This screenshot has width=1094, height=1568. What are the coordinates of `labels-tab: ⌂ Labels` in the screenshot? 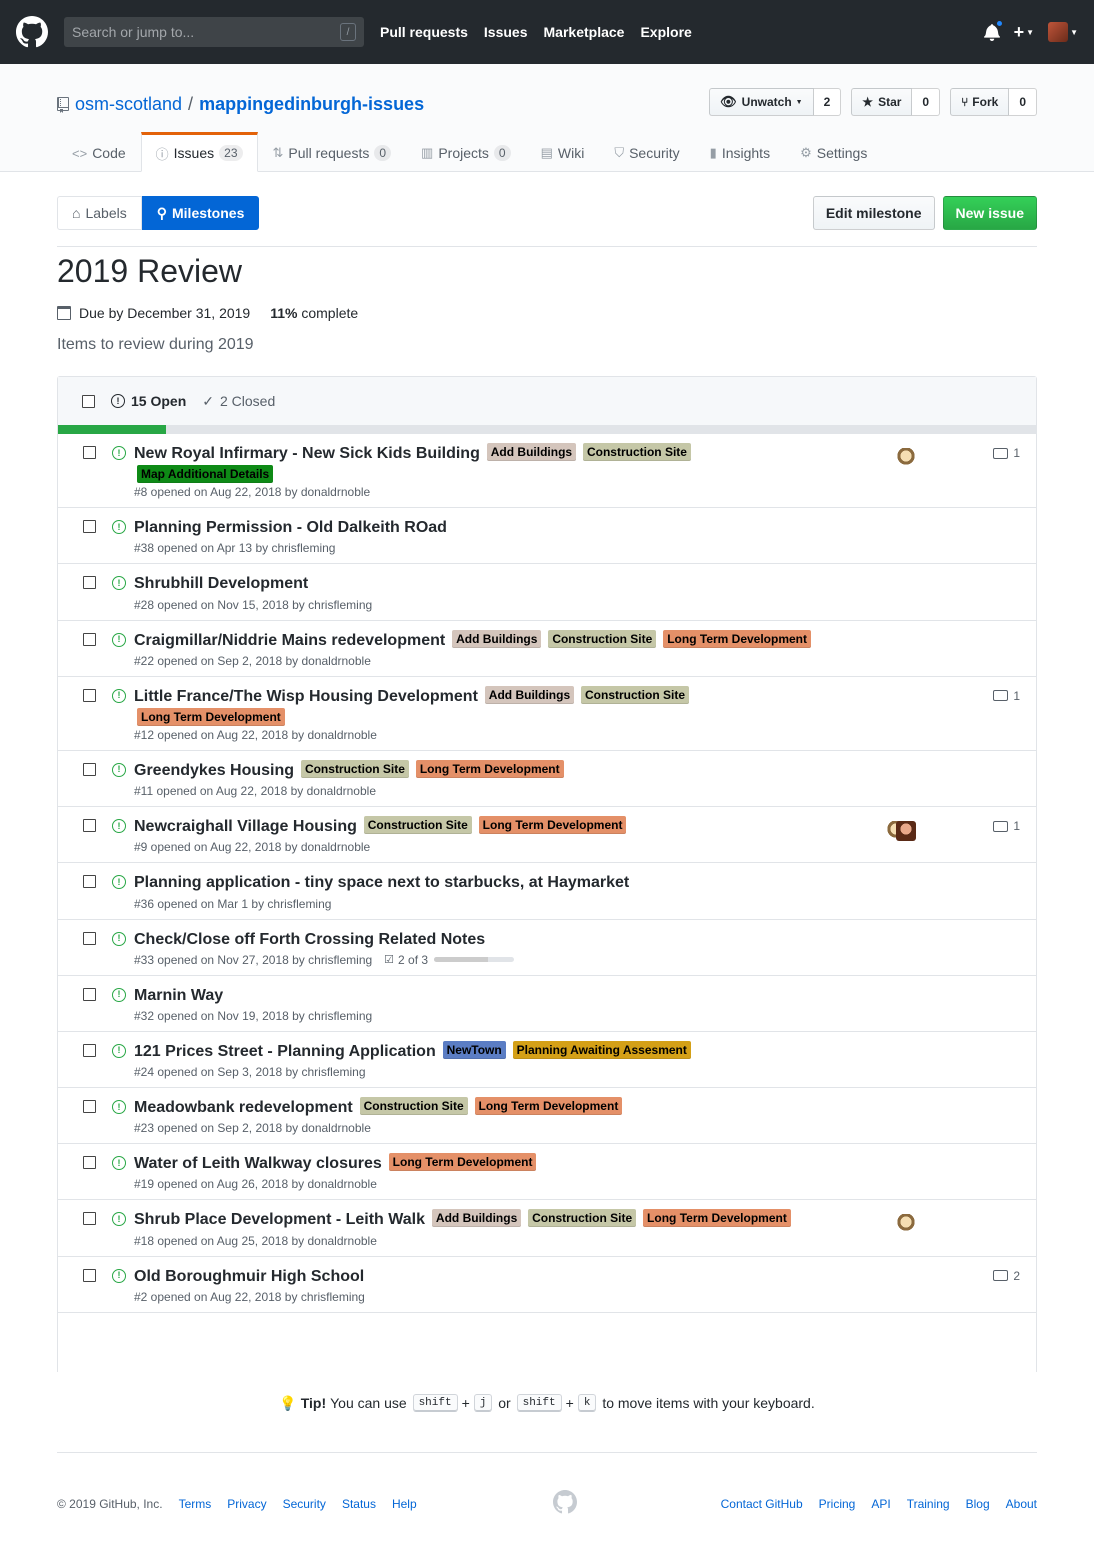 It's located at (99, 213).